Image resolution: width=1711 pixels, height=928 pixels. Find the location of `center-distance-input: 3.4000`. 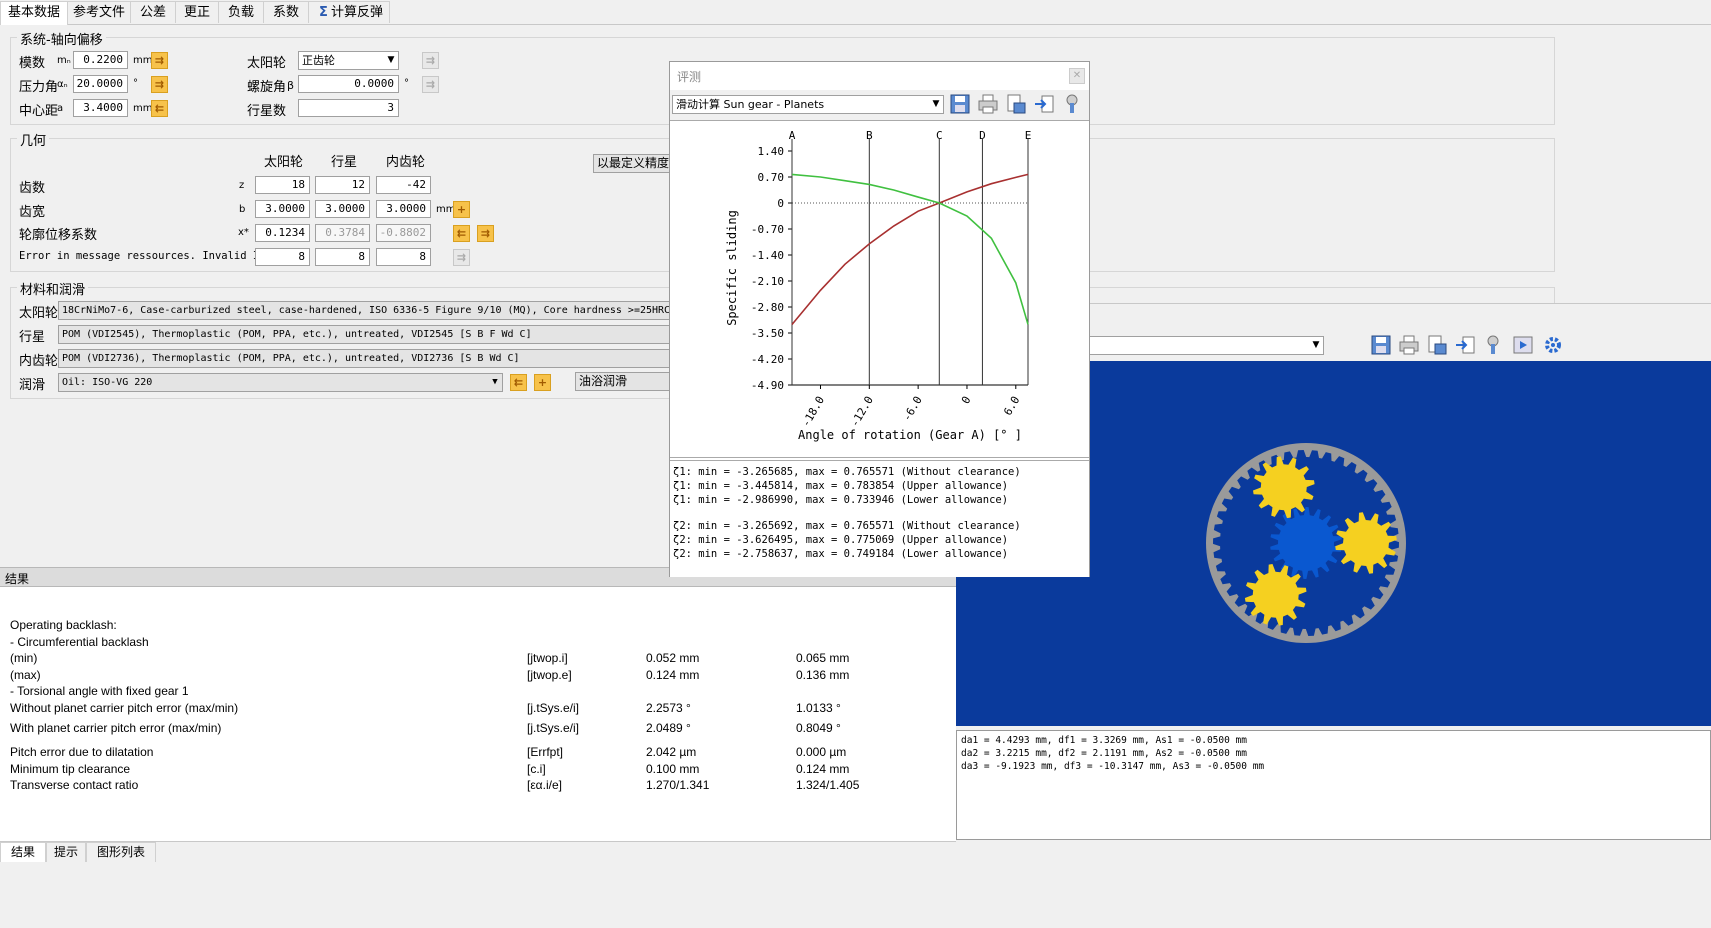

center-distance-input: 3.4000 is located at coordinates (100, 108).